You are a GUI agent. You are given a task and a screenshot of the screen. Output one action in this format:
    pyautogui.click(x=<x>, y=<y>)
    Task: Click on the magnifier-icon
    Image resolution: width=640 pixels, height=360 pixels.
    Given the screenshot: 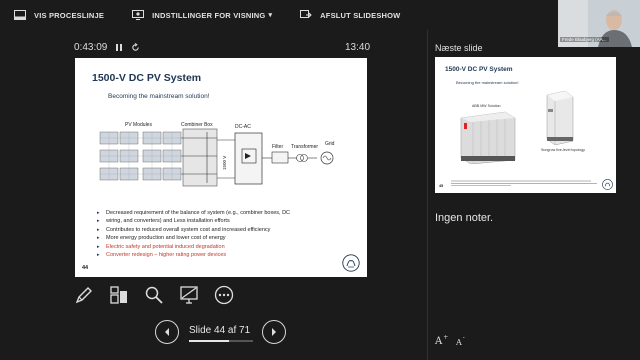 What is the action you would take?
    pyautogui.click(x=154, y=295)
    